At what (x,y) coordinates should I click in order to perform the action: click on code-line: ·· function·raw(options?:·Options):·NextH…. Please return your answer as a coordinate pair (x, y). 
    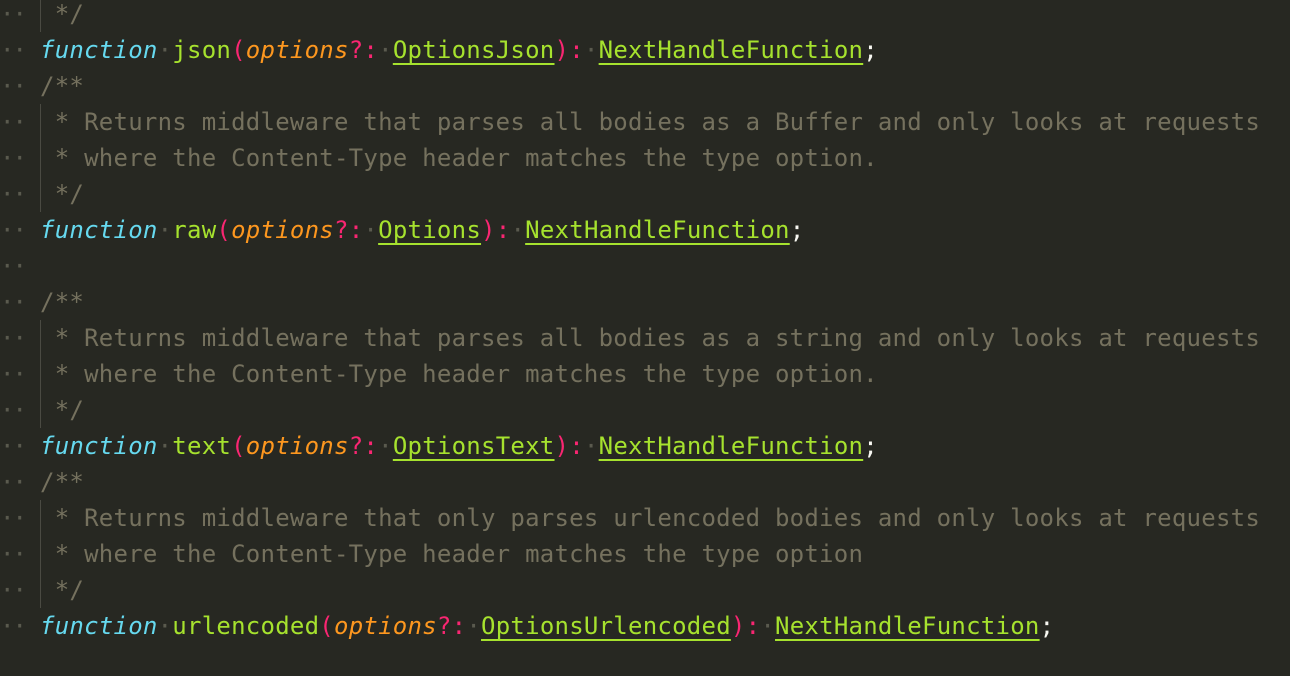
    Looking at the image, I should click on (645, 230).